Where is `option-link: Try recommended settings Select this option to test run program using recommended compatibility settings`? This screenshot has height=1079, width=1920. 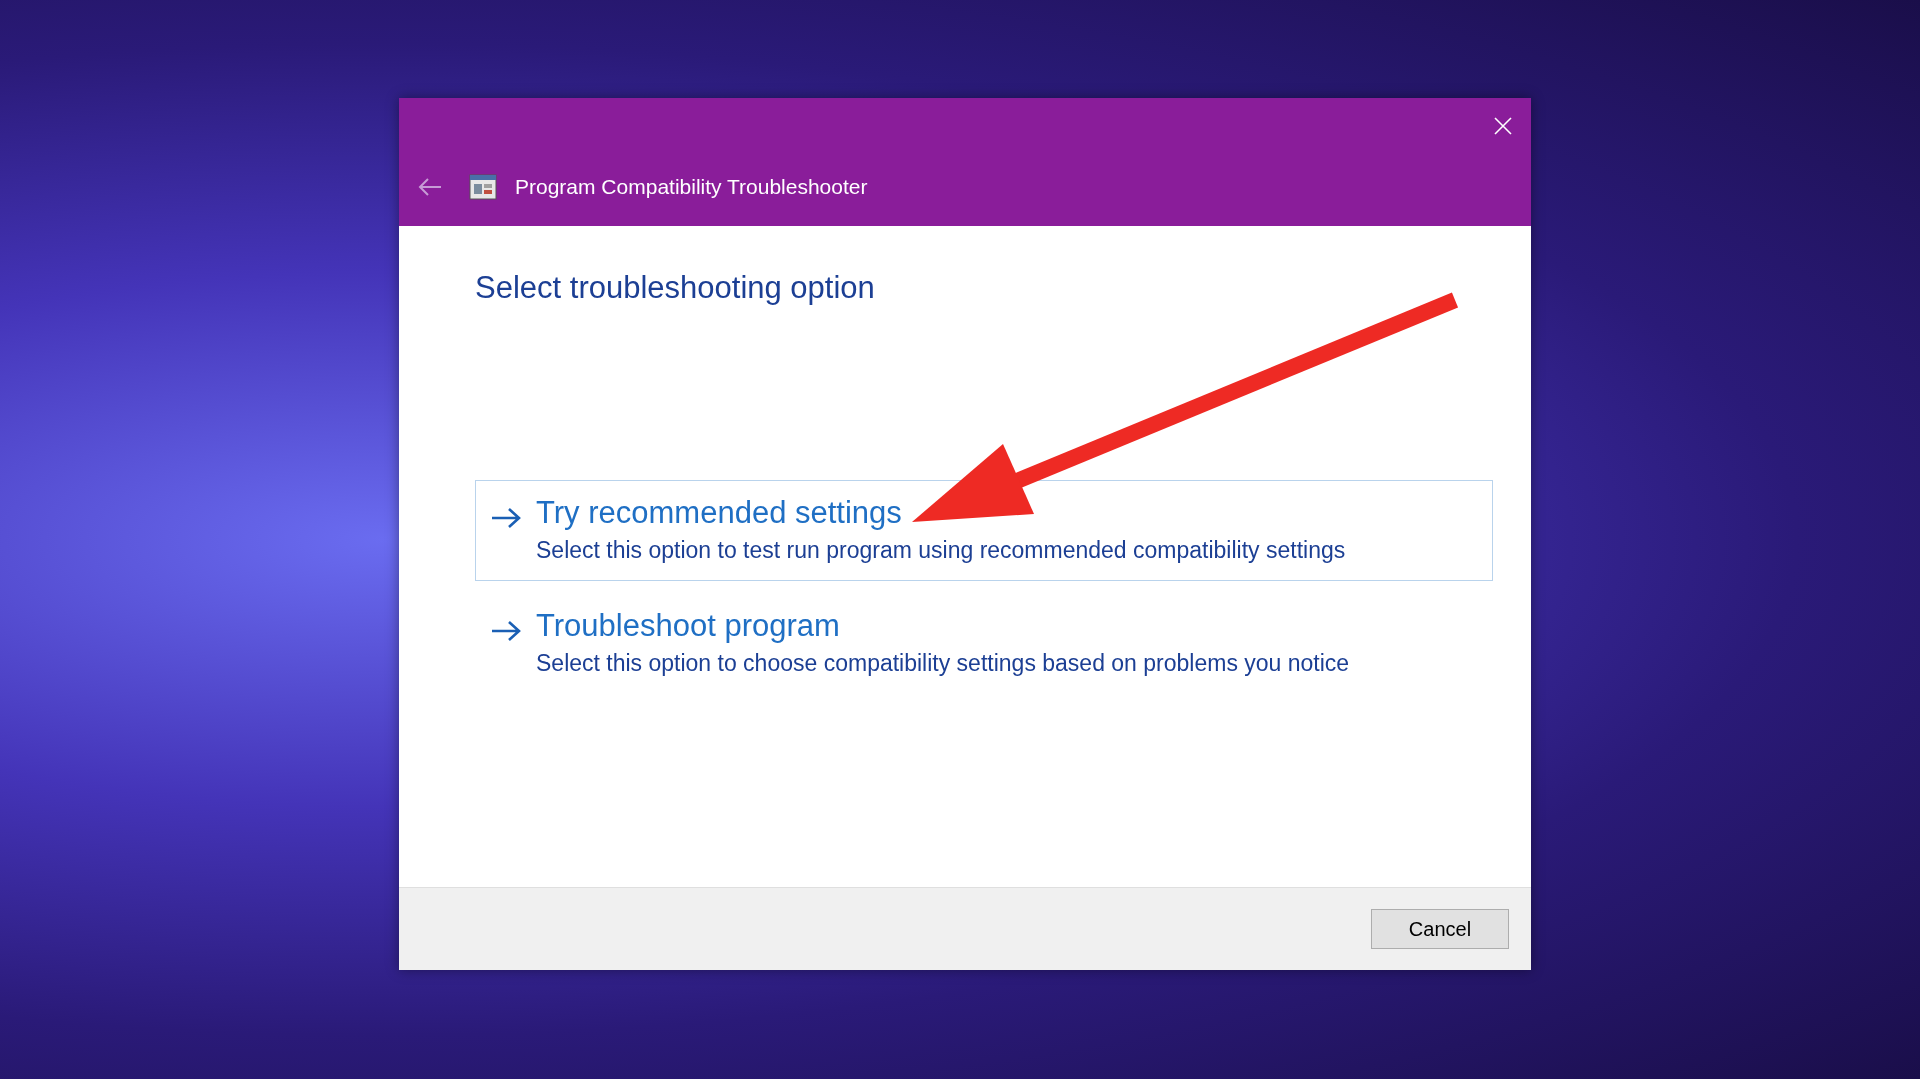
option-link: Try recommended settings Select this option to test run program using recommended compatibility settings is located at coordinates (984, 530).